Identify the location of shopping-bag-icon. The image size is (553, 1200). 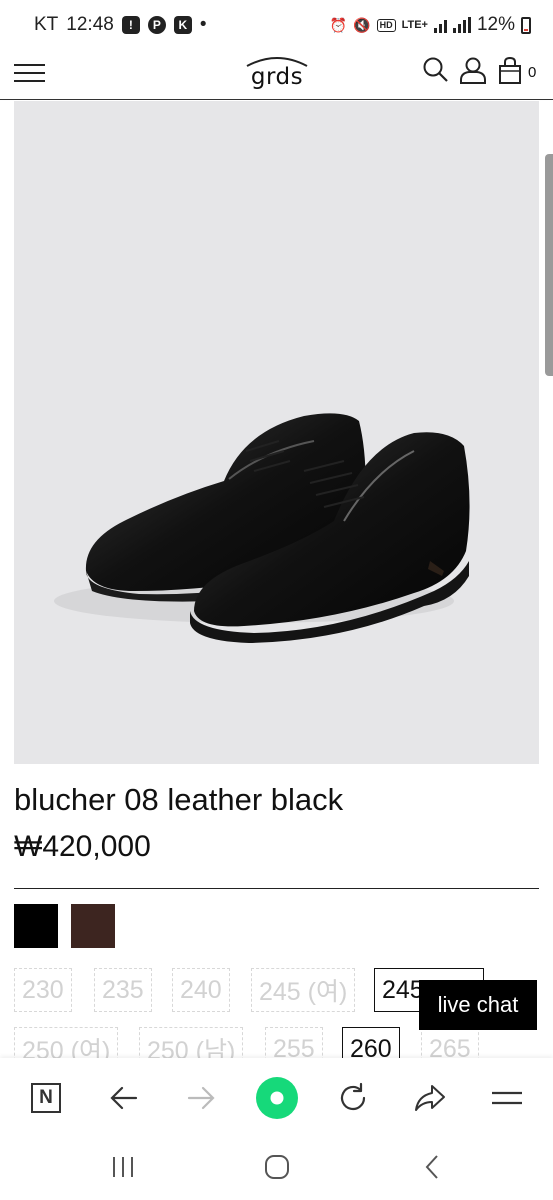
(510, 70).